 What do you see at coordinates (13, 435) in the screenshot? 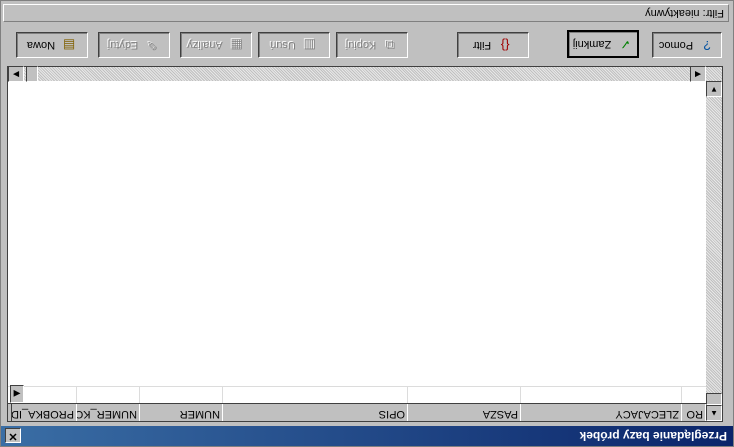
I see `close-icon: ✕` at bounding box center [13, 435].